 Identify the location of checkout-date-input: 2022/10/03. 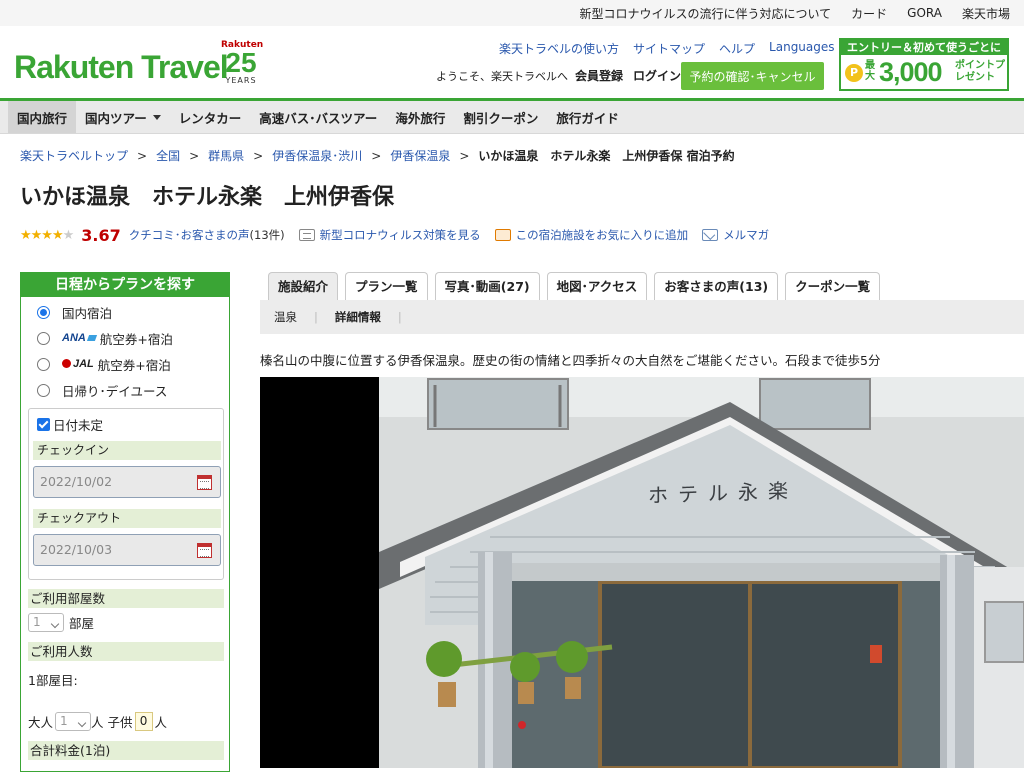
(127, 550).